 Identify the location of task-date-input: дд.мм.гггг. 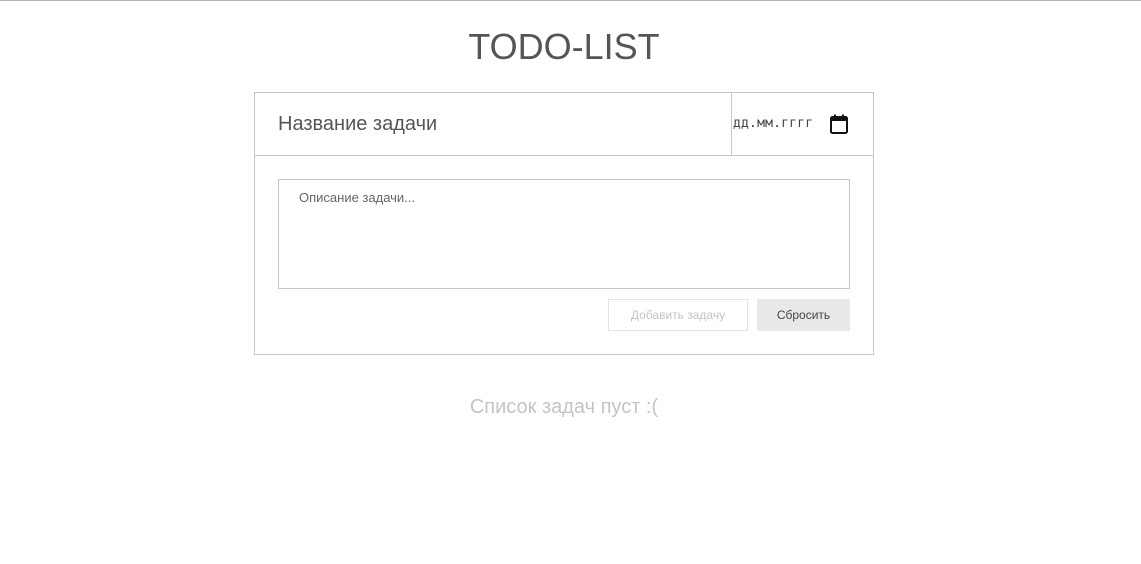
(791, 124).